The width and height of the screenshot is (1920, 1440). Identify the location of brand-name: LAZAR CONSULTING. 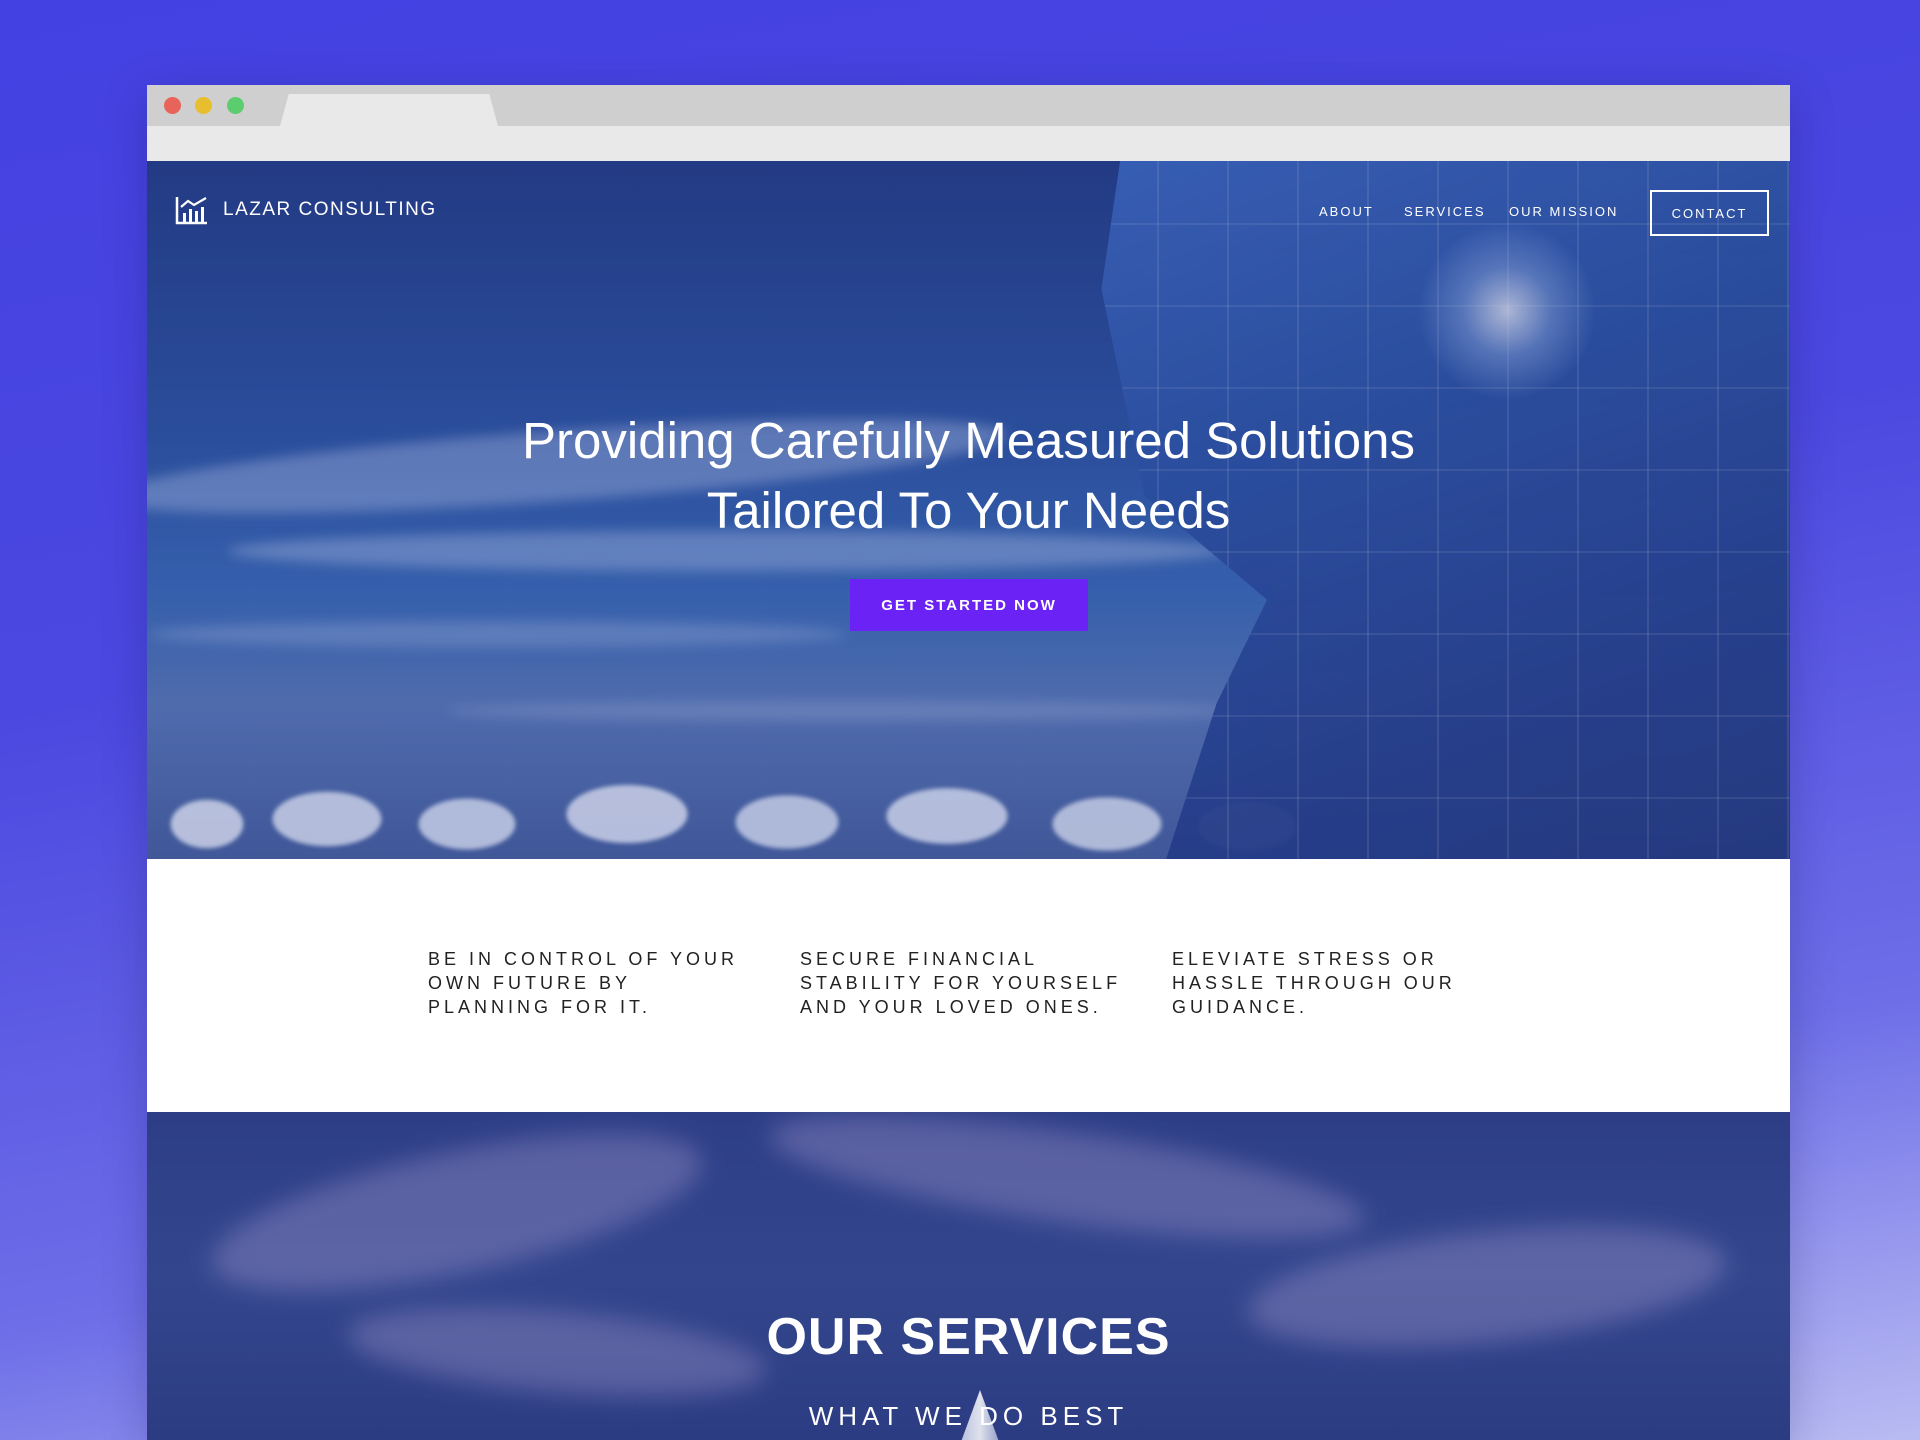
(330, 209).